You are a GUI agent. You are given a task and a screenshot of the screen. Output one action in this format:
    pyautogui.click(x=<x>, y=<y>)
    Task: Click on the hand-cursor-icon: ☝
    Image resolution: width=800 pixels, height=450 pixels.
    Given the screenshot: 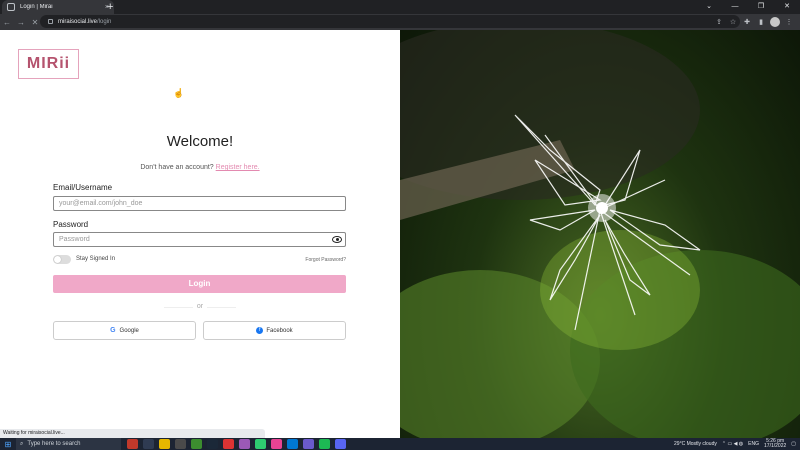 What is the action you would take?
    pyautogui.click(x=179, y=93)
    